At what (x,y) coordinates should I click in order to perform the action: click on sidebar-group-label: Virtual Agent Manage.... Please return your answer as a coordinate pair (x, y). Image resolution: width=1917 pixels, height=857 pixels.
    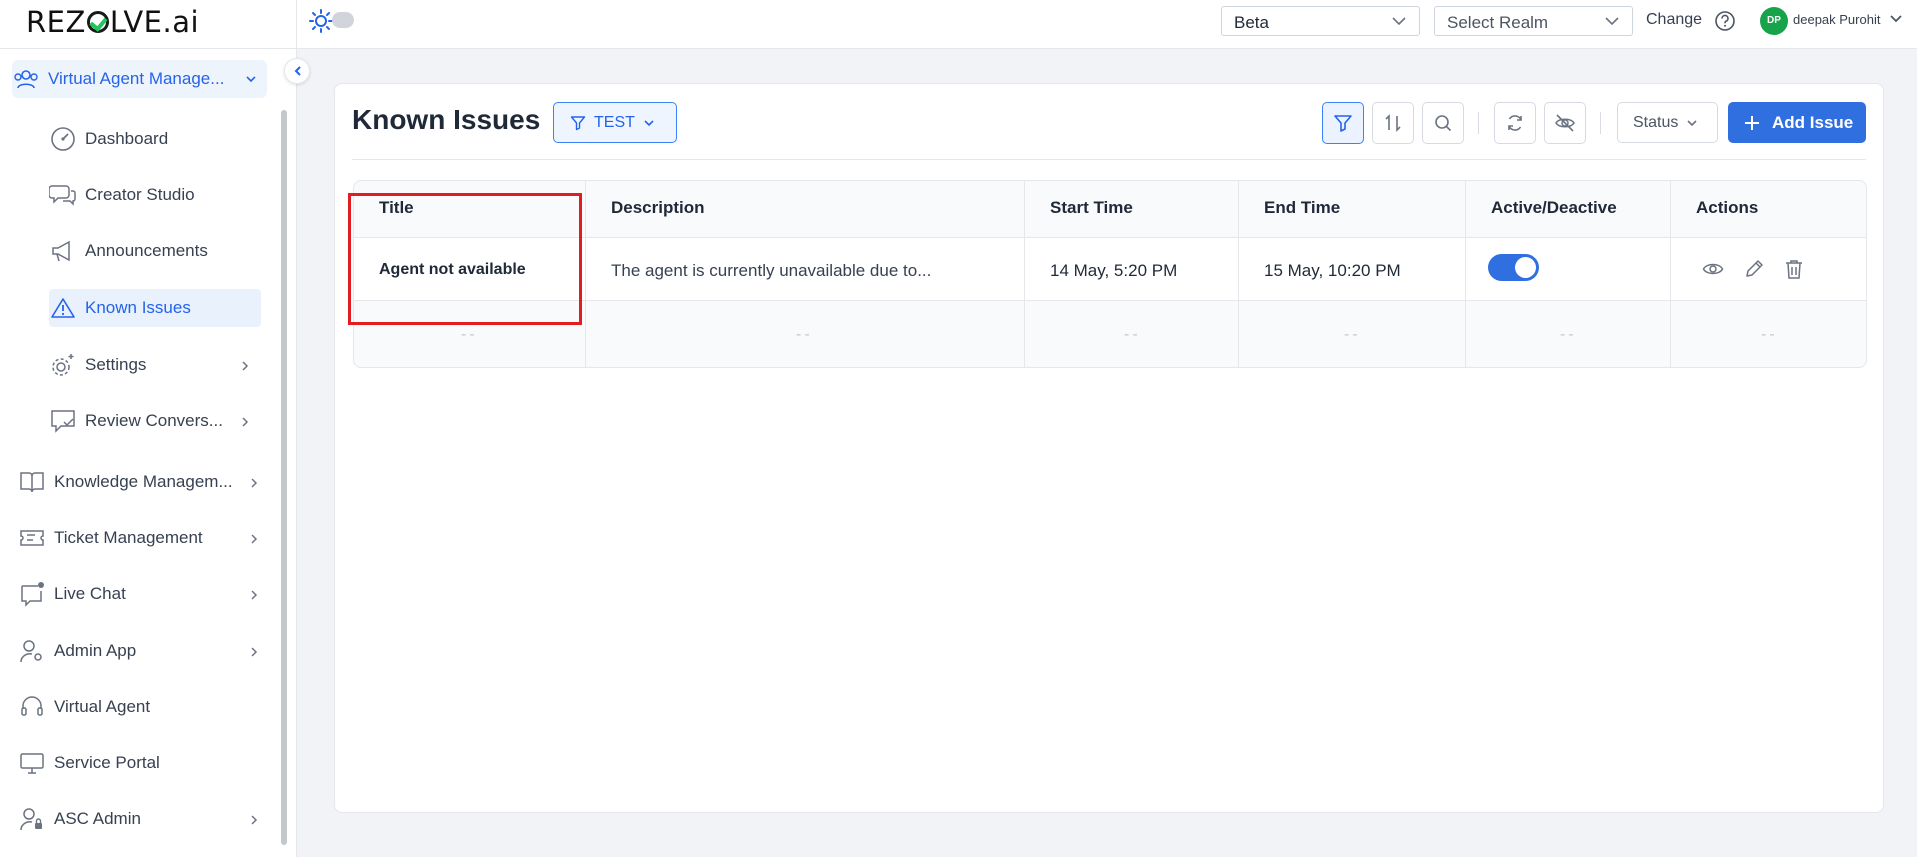
    Looking at the image, I should click on (136, 78).